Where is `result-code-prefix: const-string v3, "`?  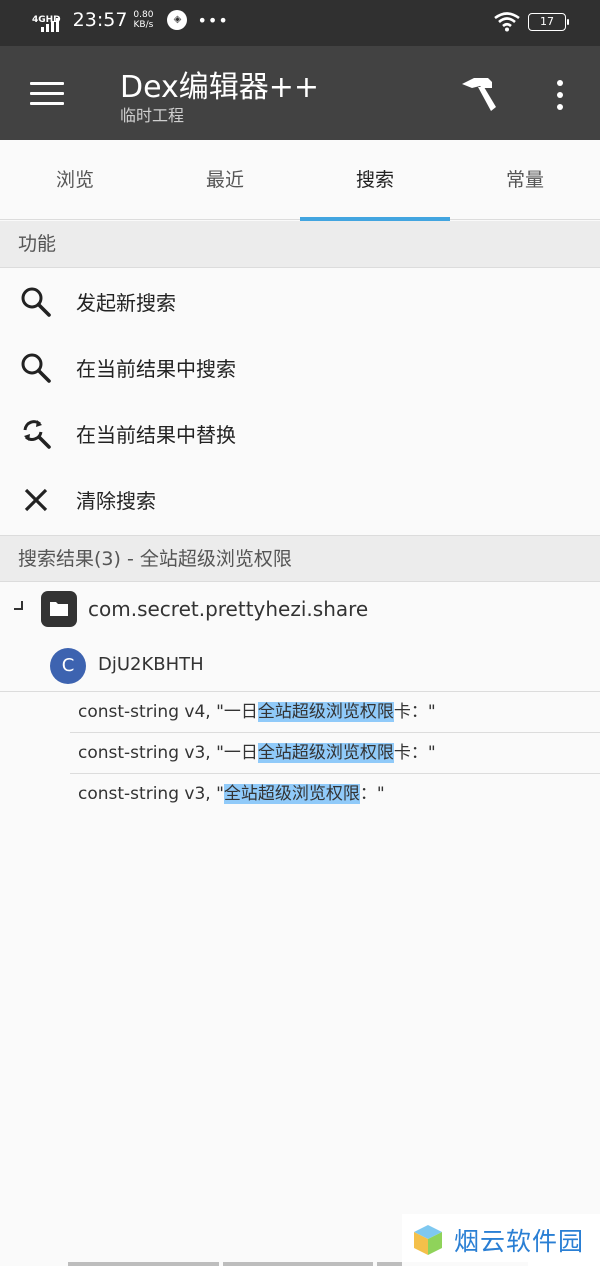 result-code-prefix: const-string v3, " is located at coordinates (151, 794).